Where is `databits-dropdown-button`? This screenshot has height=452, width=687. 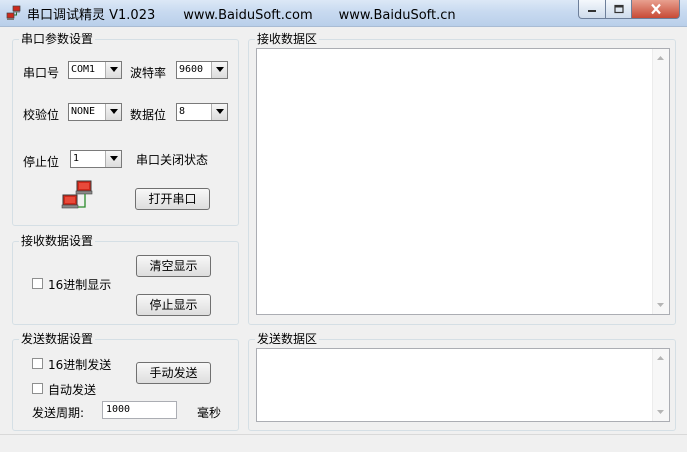
databits-dropdown-button is located at coordinates (219, 112).